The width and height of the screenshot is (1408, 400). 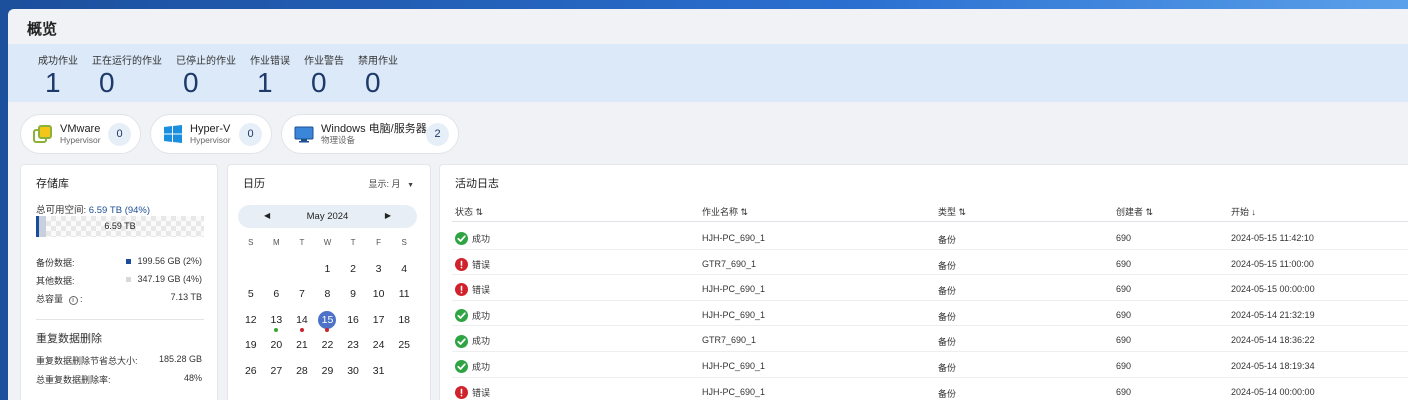 What do you see at coordinates (277, 323) in the screenshot?
I see `calendar-day: 13` at bounding box center [277, 323].